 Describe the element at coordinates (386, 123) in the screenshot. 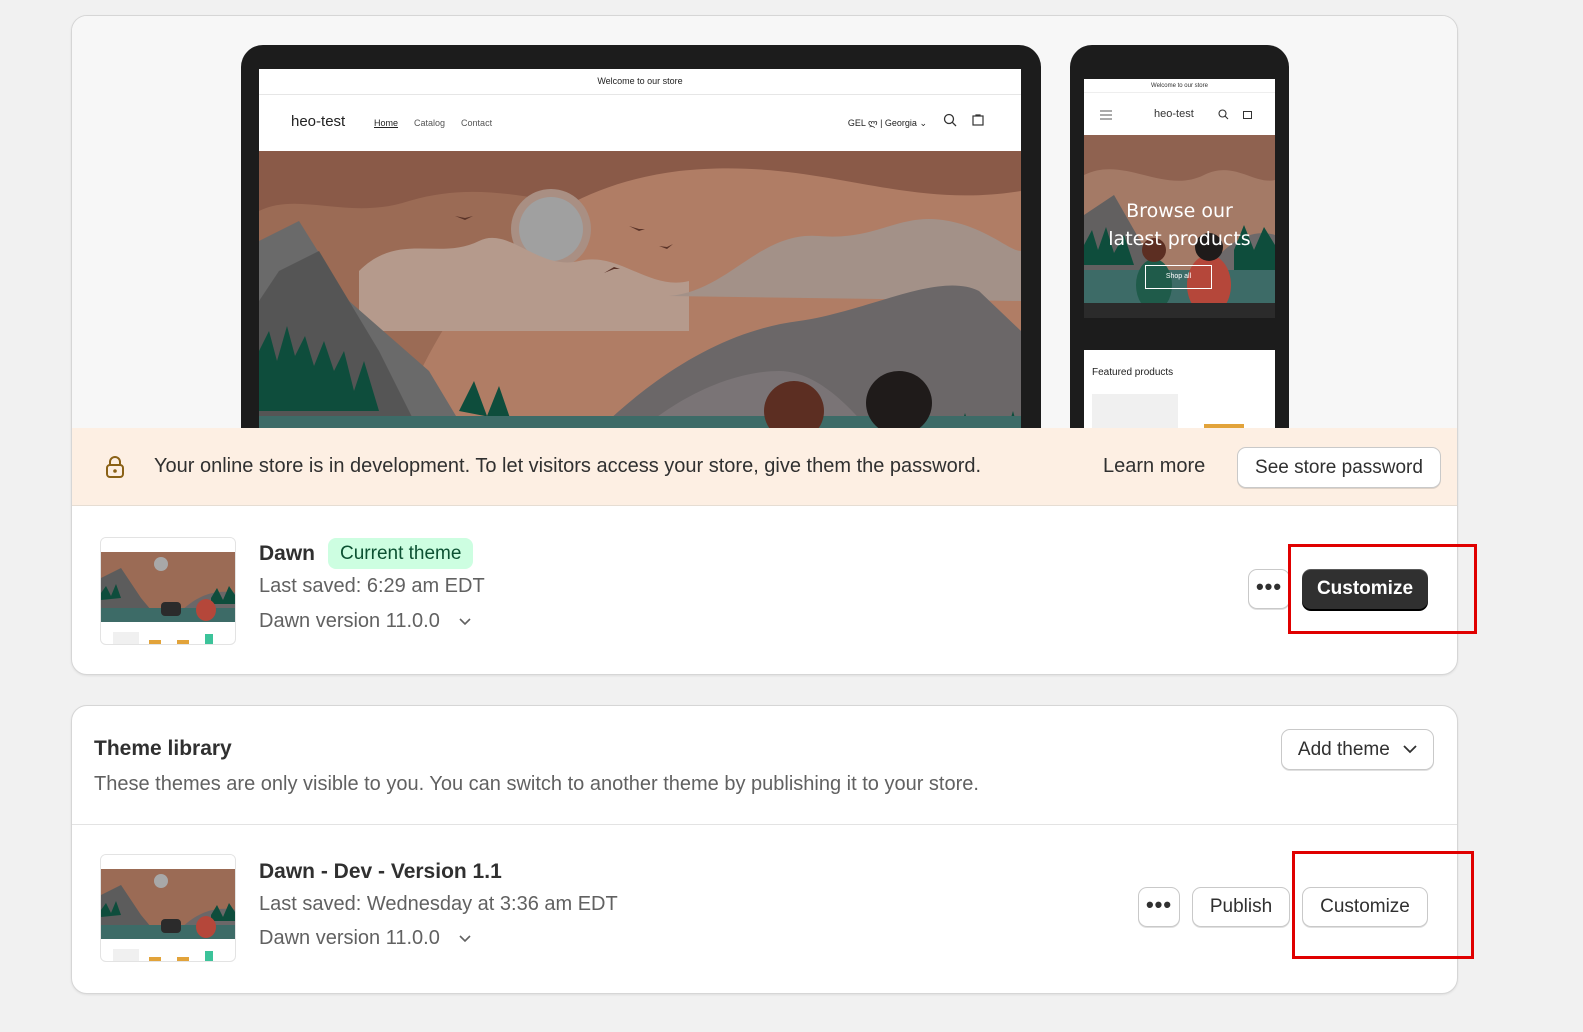

I see `nav-home: Home` at that location.